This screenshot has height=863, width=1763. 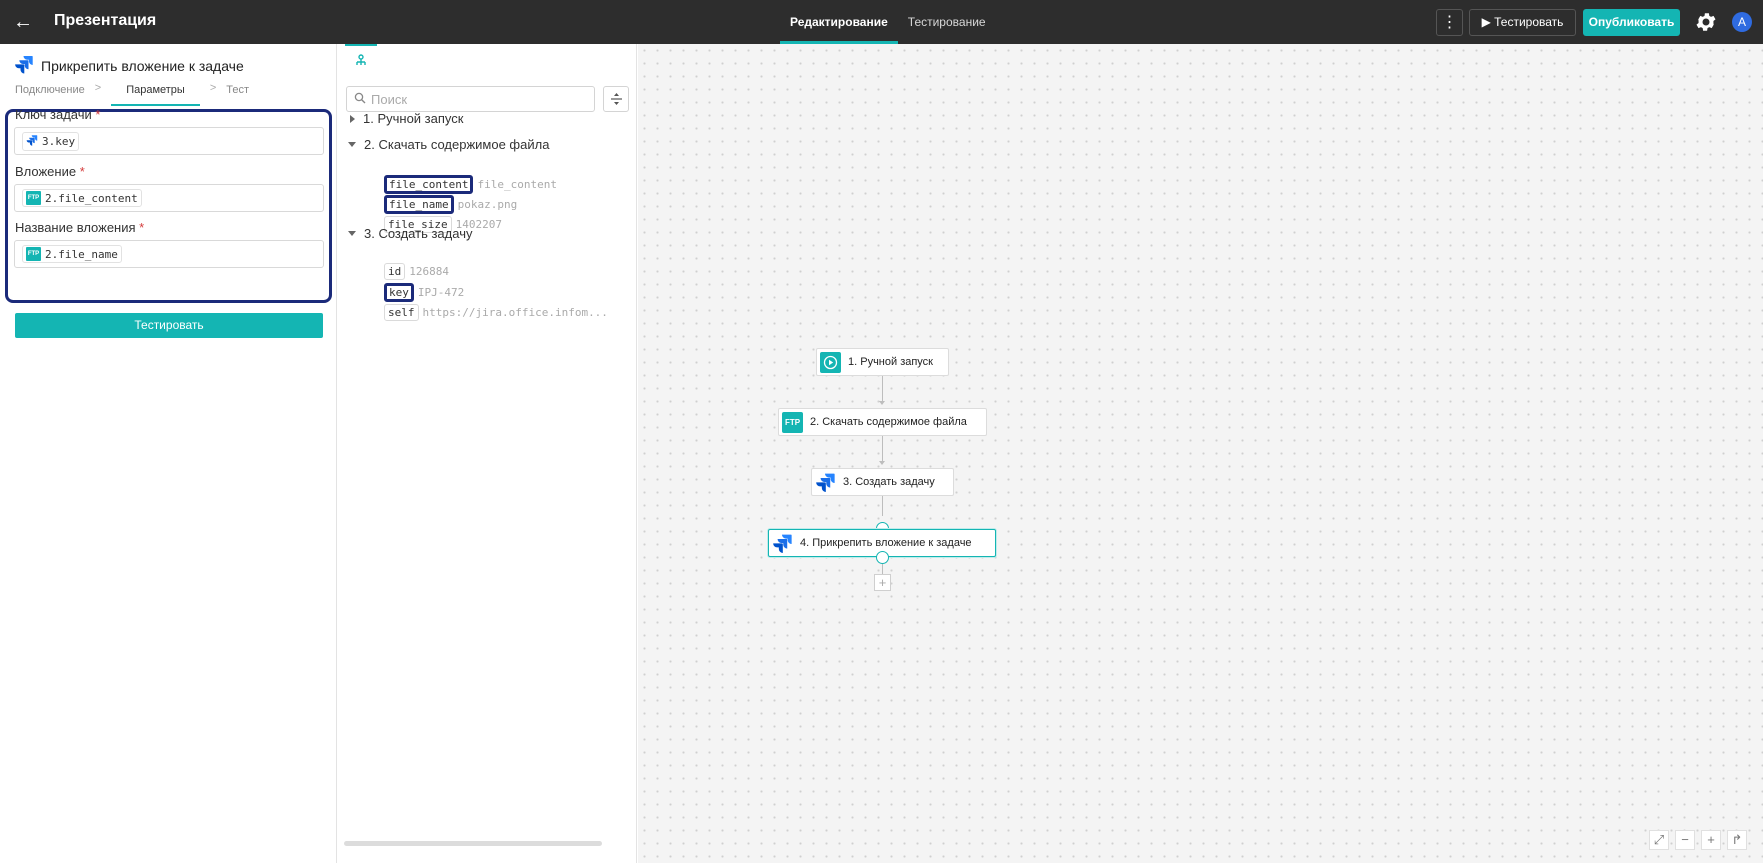 What do you see at coordinates (81, 254) in the screenshot?
I see `variable-chip-label: 2.file_name` at bounding box center [81, 254].